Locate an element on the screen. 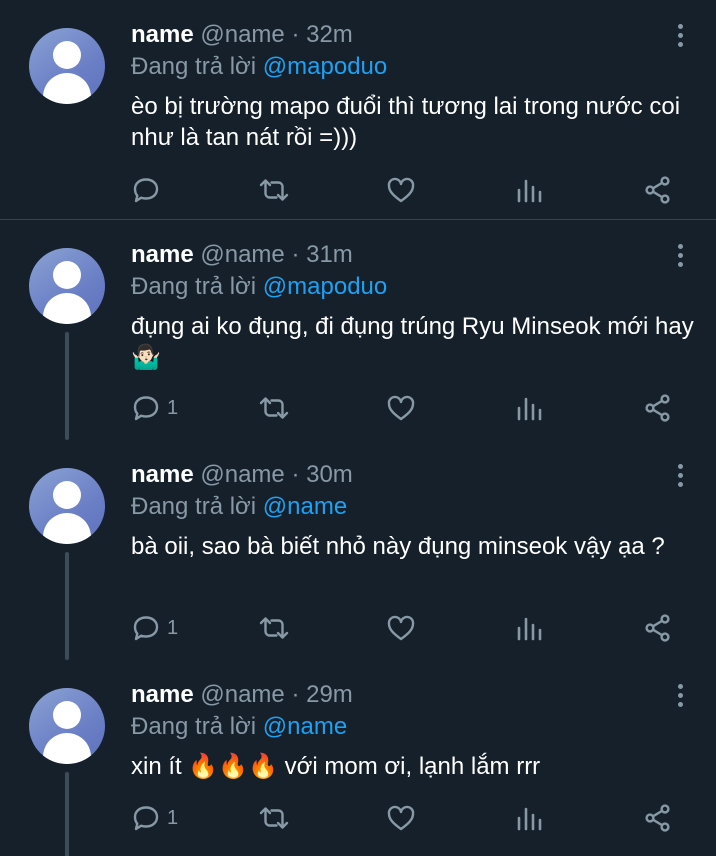 Image resolution: width=716 pixels, height=856 pixels. tweet-header: name @name · 29m is located at coordinates (242, 695).